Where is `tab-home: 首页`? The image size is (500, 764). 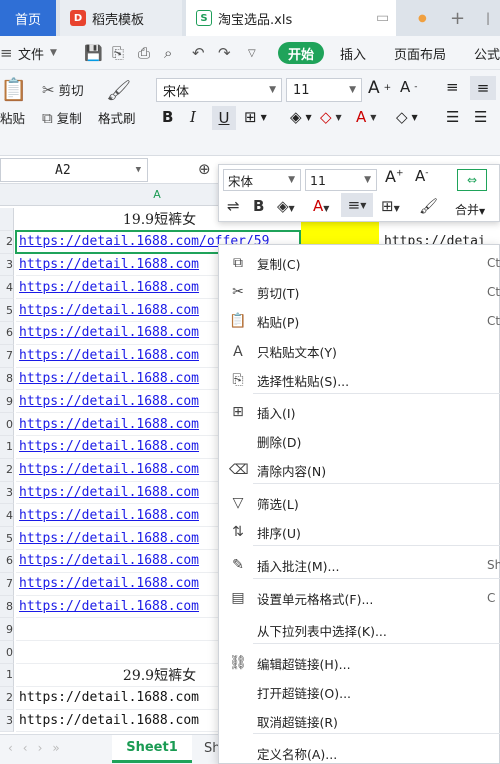
tab-home: 首页 is located at coordinates (28, 18).